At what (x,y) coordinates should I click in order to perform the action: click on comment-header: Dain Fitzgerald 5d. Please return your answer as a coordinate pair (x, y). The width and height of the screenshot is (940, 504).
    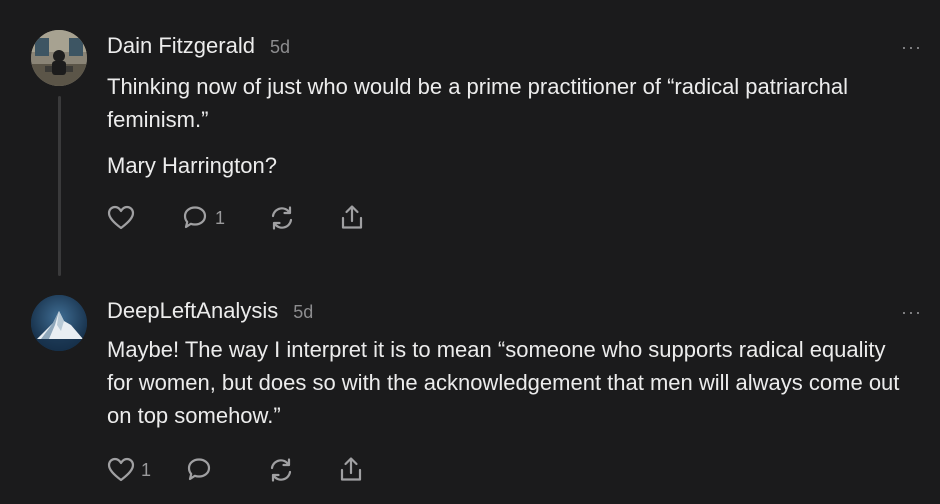
    Looking at the image, I should click on (198, 46).